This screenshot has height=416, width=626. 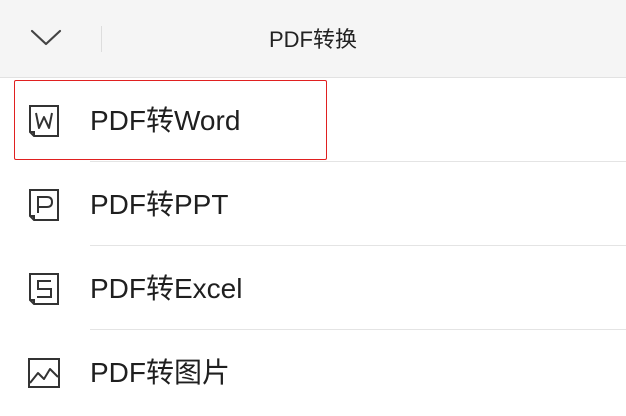 I want to click on list-item-label: PDF转图片, so click(x=160, y=372).